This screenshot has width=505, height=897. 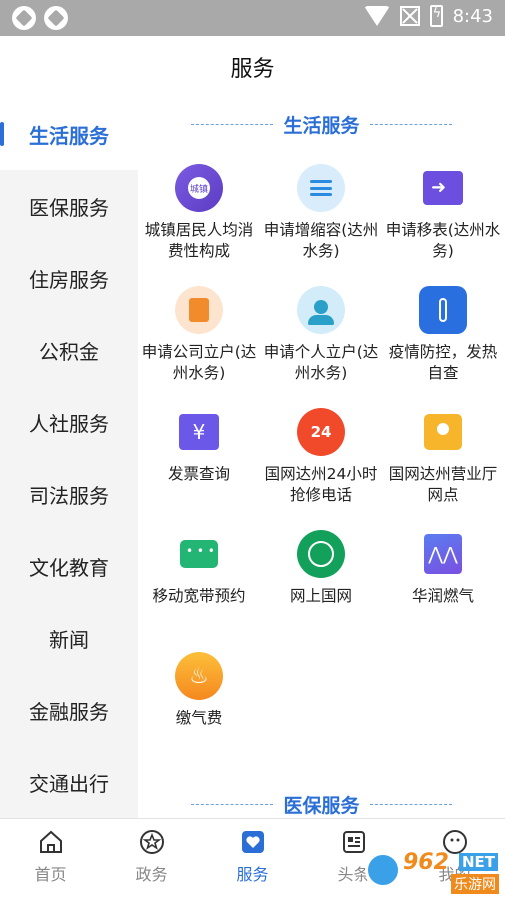 What do you see at coordinates (321, 310) in the screenshot?
I see `person-icon` at bounding box center [321, 310].